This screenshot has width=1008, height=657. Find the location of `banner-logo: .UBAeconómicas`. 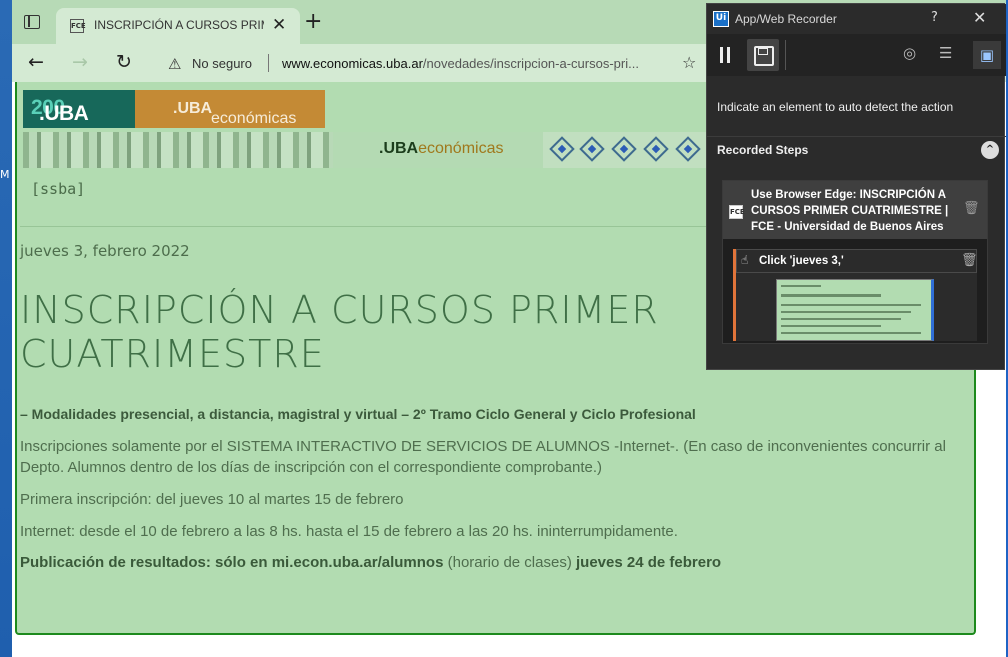

banner-logo: .UBAeconómicas is located at coordinates (438, 150).